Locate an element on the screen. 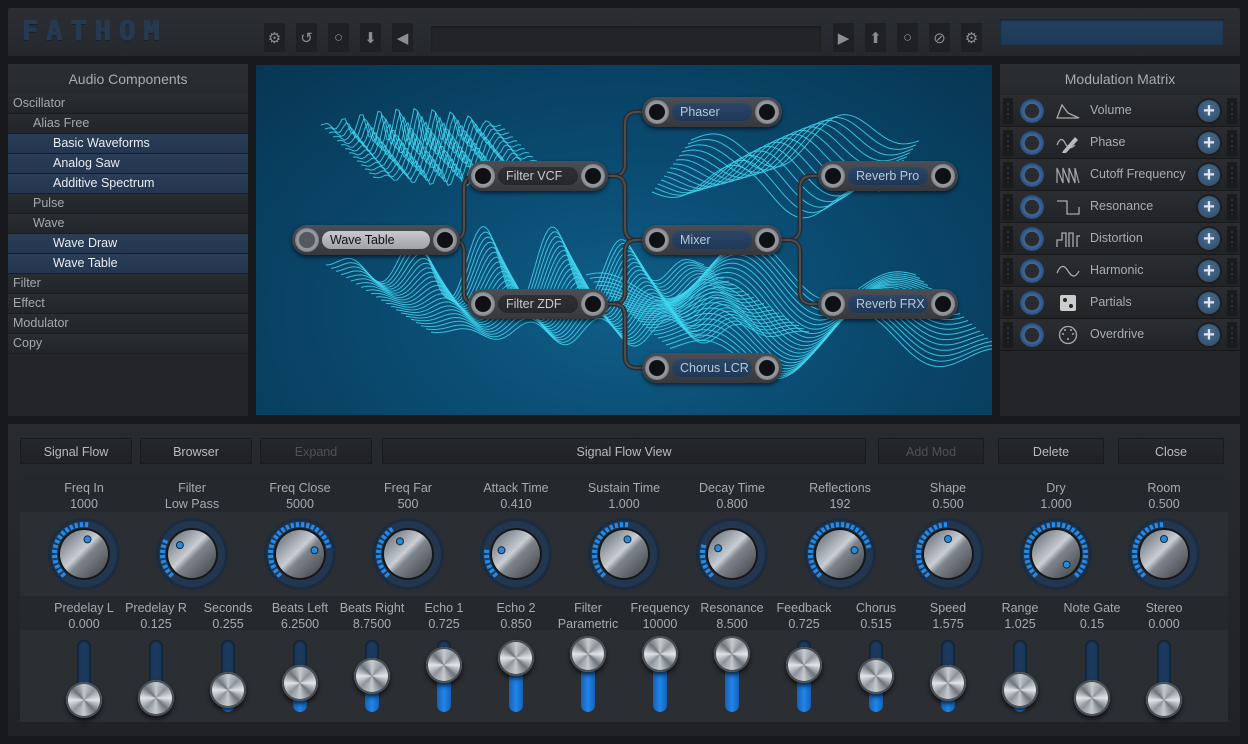  record-button: ○ is located at coordinates (338, 37).